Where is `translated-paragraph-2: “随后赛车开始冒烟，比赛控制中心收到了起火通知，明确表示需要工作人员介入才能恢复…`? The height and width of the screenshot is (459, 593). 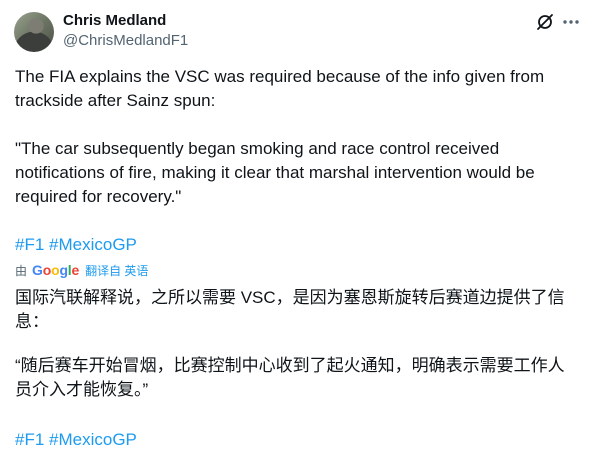 translated-paragraph-2: “随后赛车开始冒烟，比赛控制中心收到了起火通知，明确表示需要工作人员介入才能恢复… is located at coordinates (290, 377).